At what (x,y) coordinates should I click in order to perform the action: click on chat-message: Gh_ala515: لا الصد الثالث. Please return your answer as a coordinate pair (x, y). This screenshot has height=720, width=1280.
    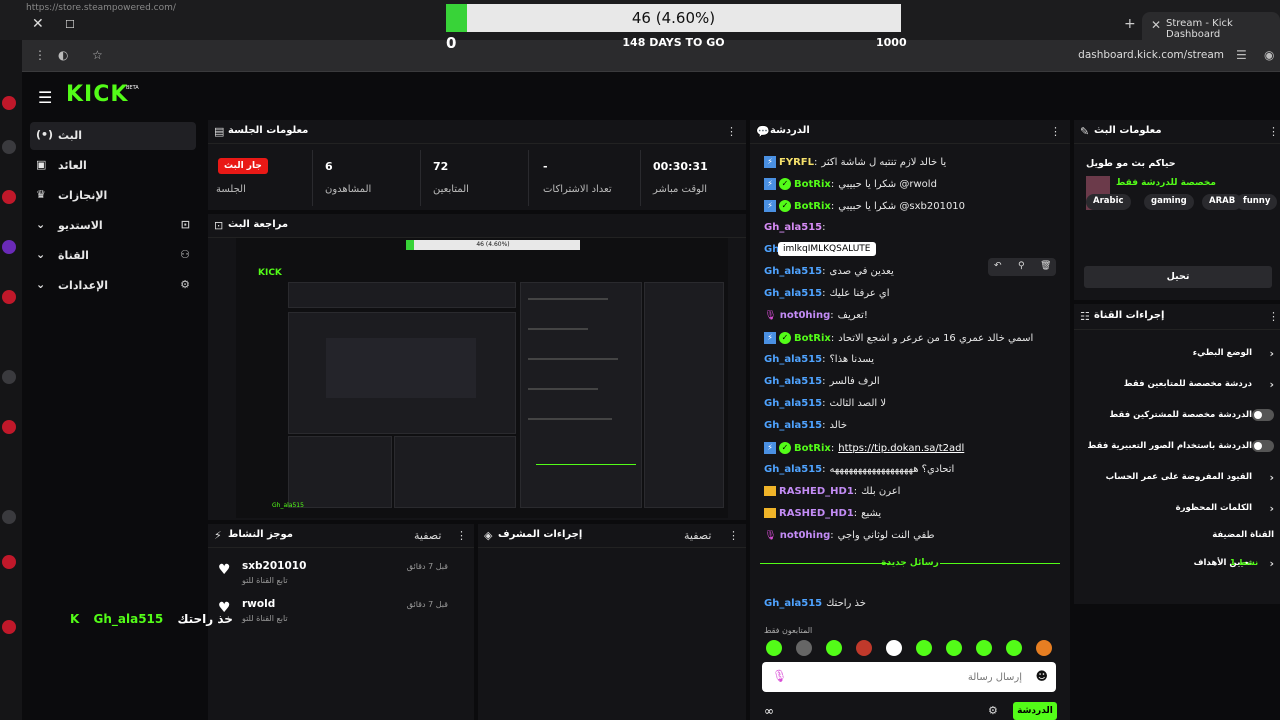
    Looking at the image, I should click on (910, 408).